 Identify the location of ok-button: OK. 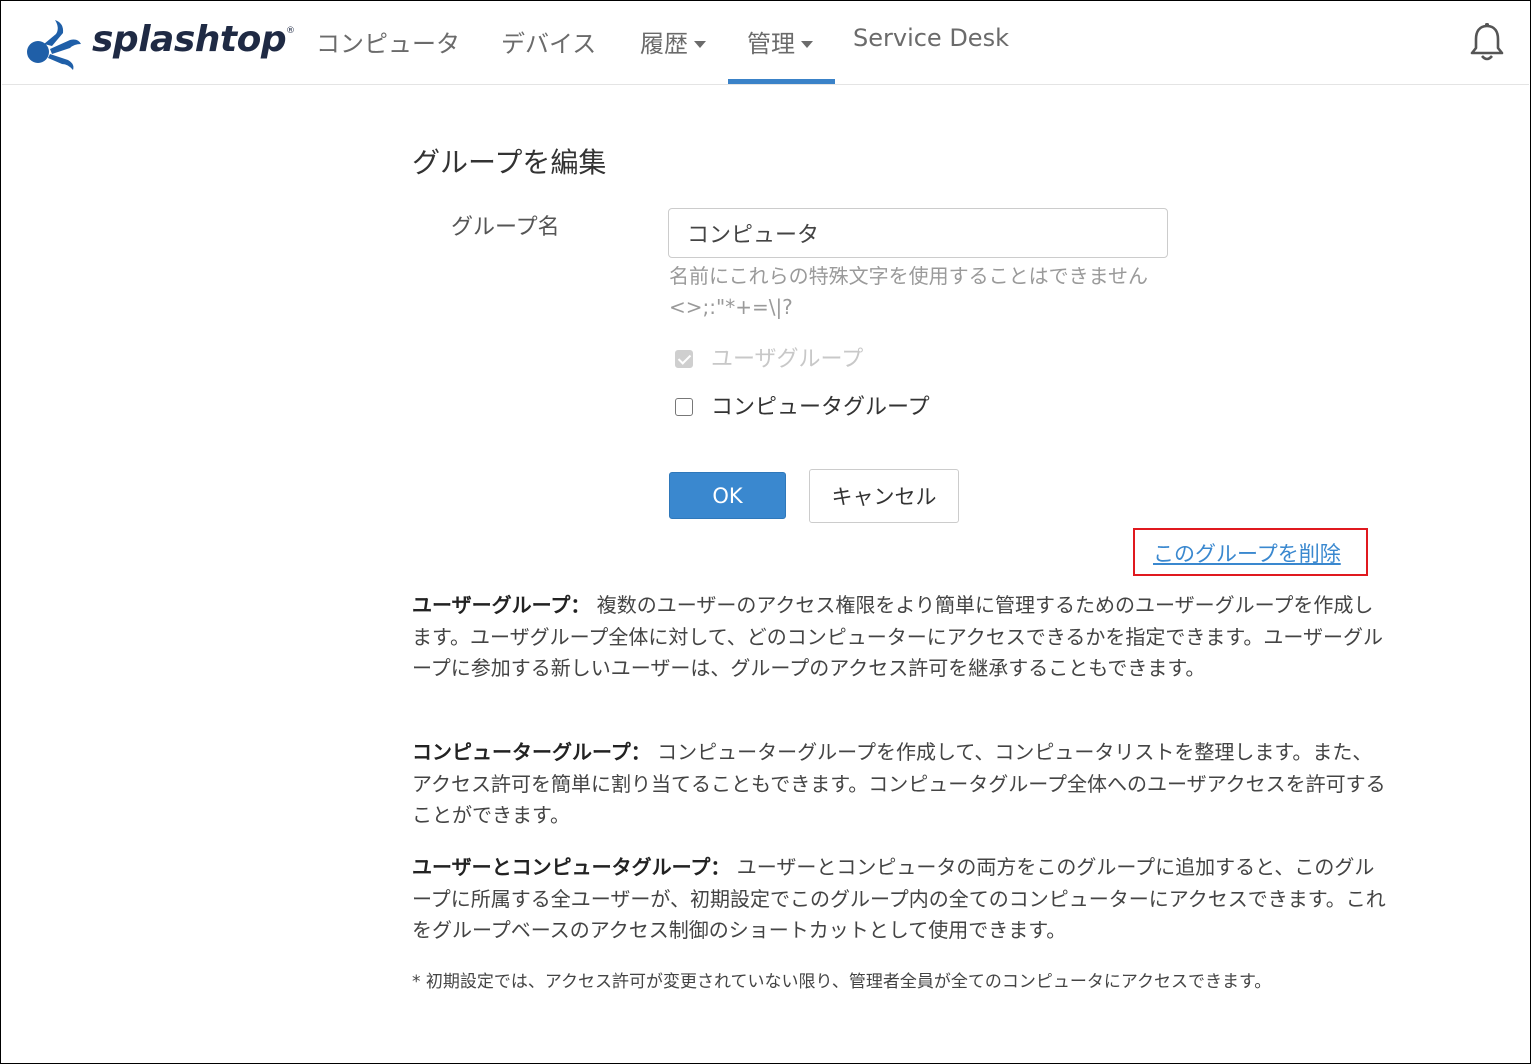
(727, 495).